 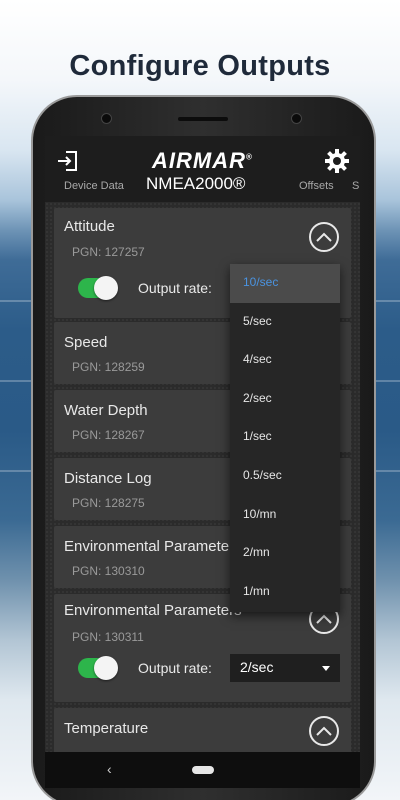 I want to click on card-pgn: PGN: 130310, so click(x=108, y=571).